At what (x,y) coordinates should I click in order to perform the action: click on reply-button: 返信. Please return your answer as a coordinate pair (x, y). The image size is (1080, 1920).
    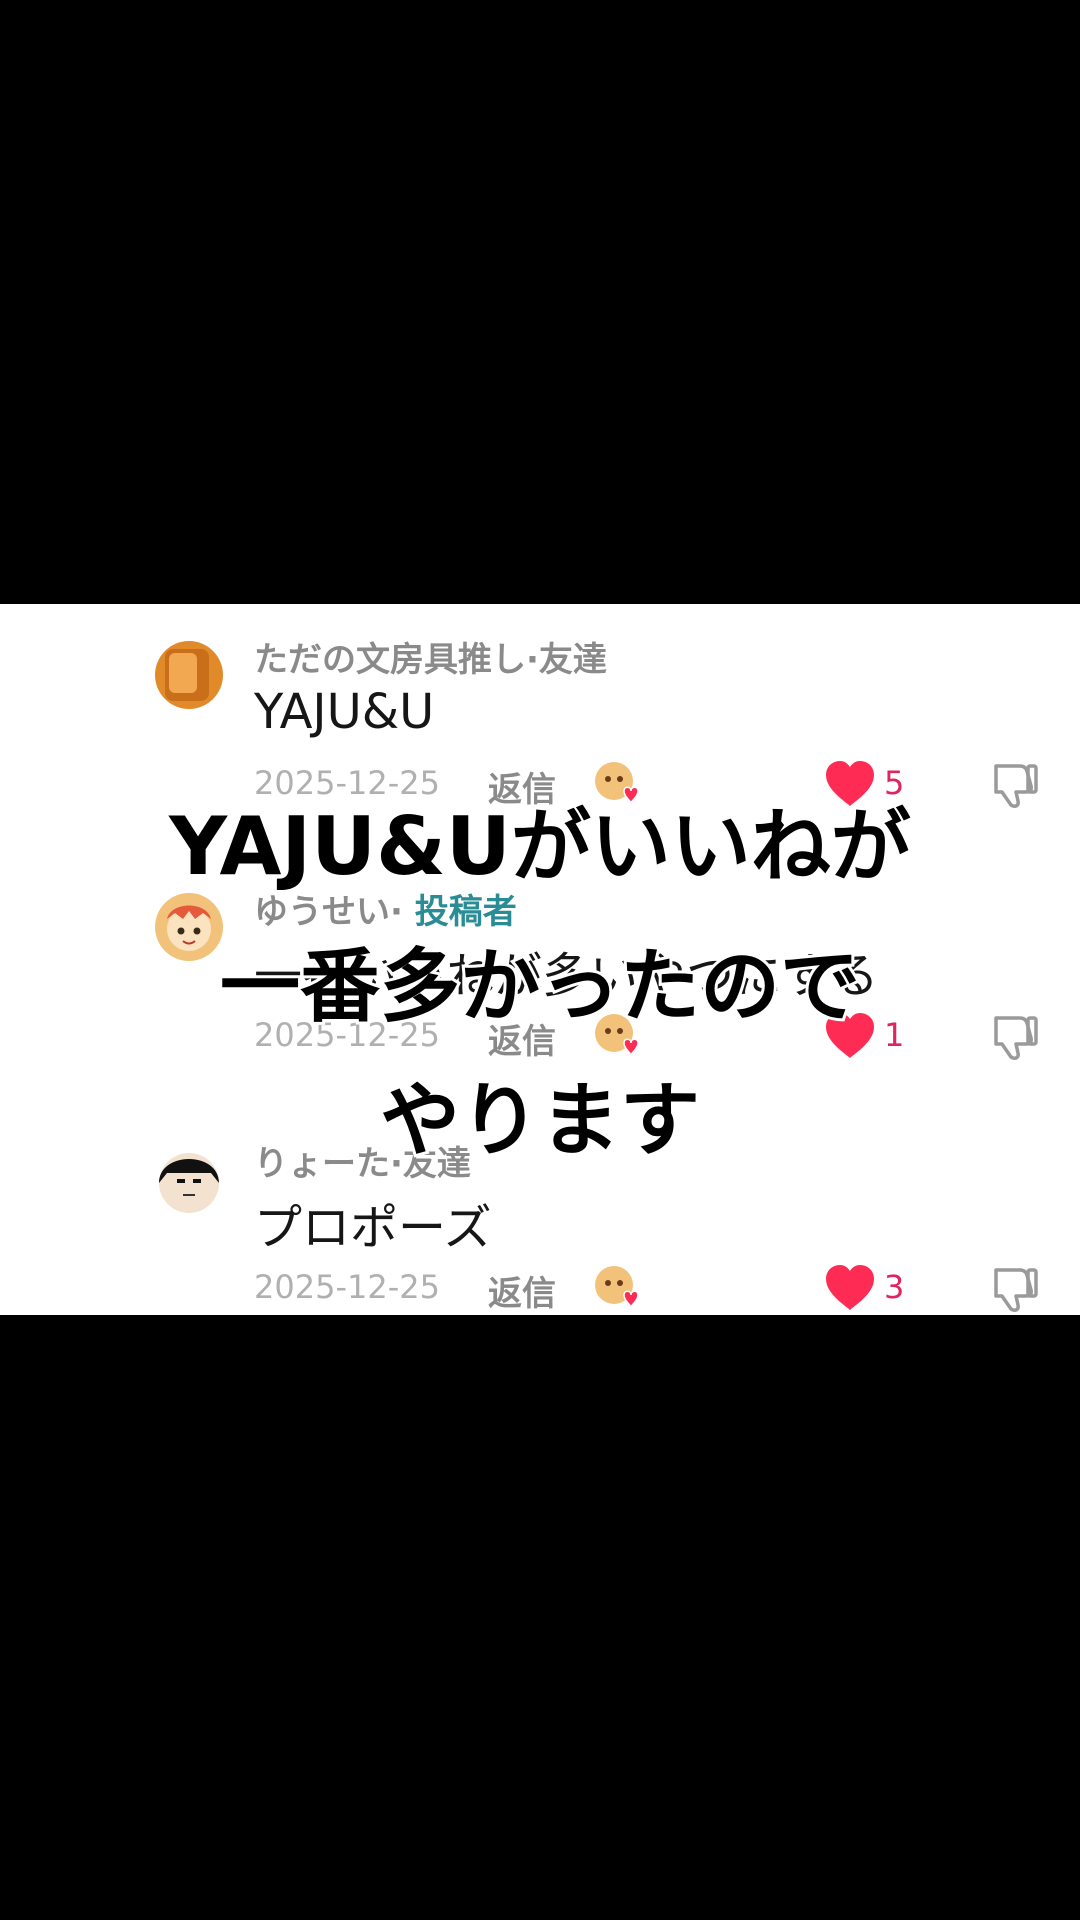
    Looking at the image, I should click on (522, 1290).